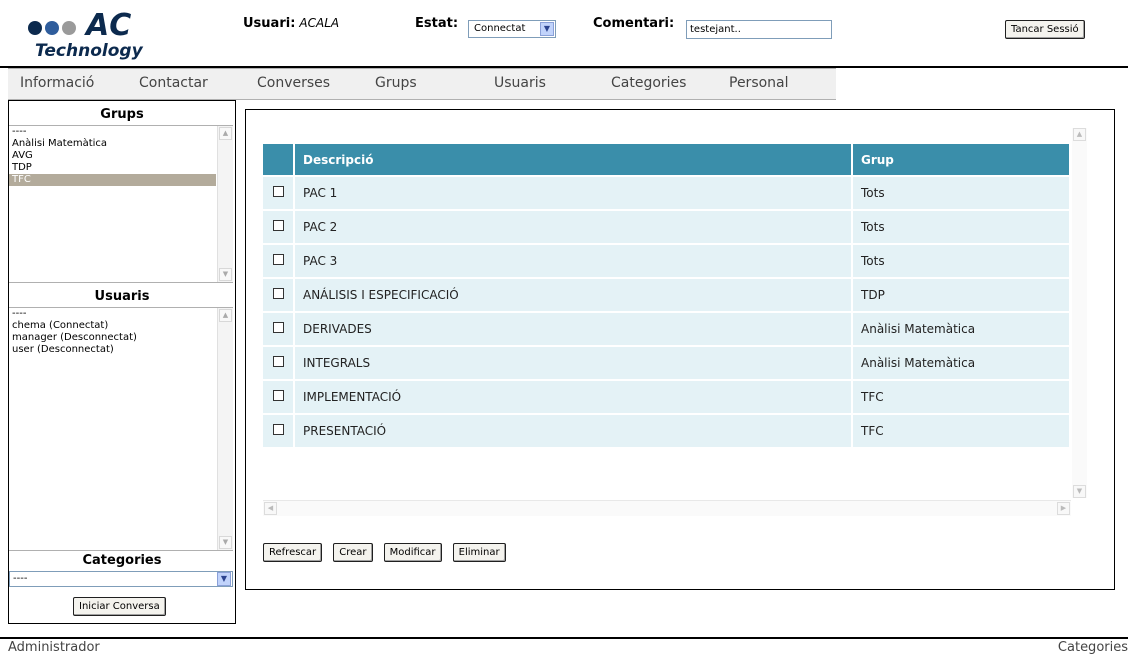  Describe the element at coordinates (412, 552) in the screenshot. I see `modify-button: Modificar` at that location.